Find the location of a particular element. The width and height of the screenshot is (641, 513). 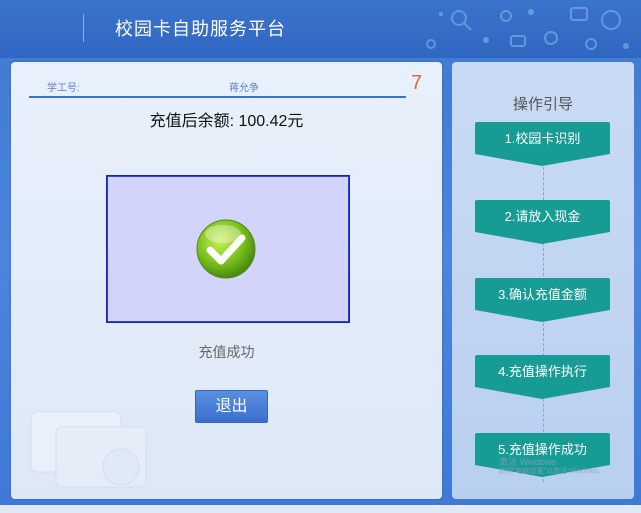

guide-step-3: 3.确认充值金额 is located at coordinates (542, 302).